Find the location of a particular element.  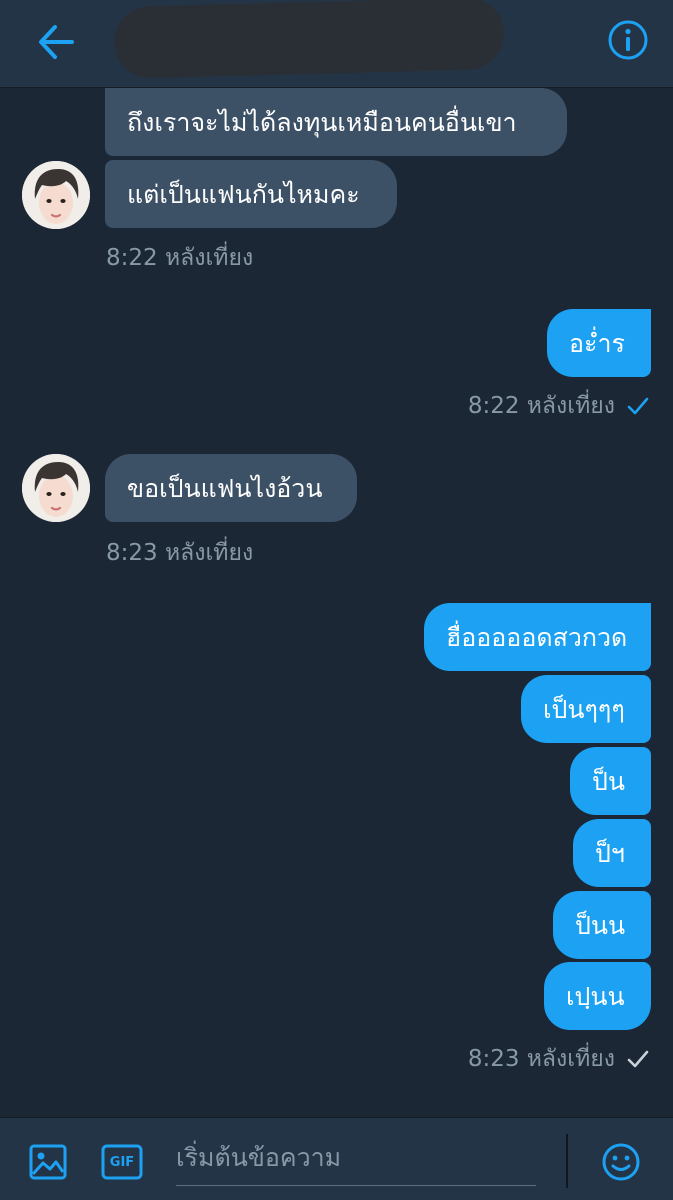

add-gif-button: GIF is located at coordinates (122, 1162).